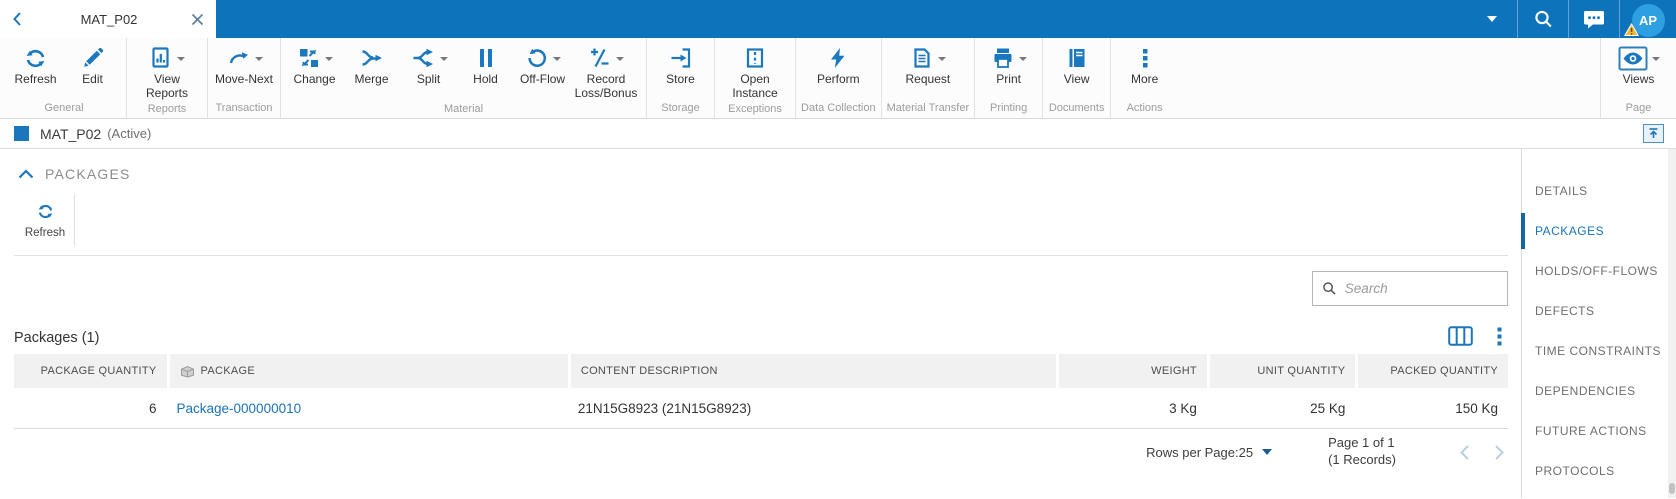  Describe the element at coordinates (838, 79) in the screenshot. I see `button-label: Perform` at that location.